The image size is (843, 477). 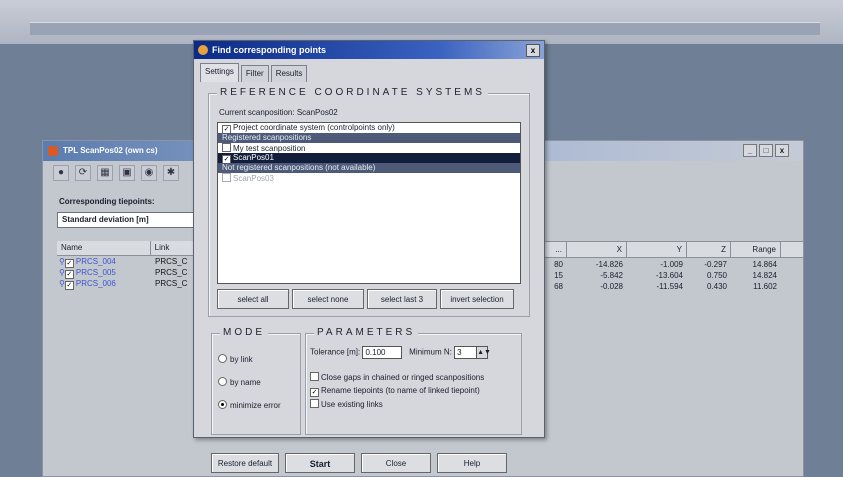 I want to click on spinner-arrow-icon: ▲▼, so click(x=483, y=352).